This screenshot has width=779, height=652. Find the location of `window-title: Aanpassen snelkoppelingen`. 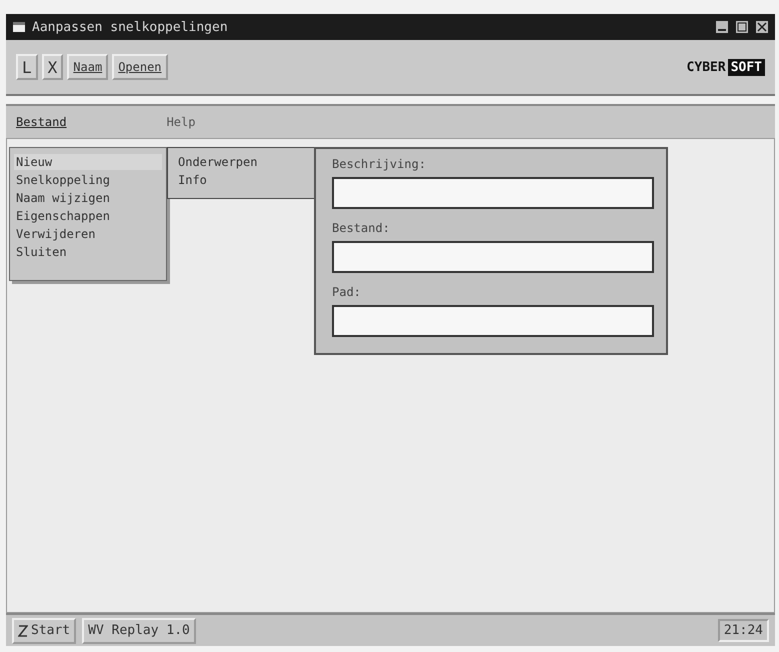

window-title: Aanpassen snelkoppelingen is located at coordinates (130, 27).